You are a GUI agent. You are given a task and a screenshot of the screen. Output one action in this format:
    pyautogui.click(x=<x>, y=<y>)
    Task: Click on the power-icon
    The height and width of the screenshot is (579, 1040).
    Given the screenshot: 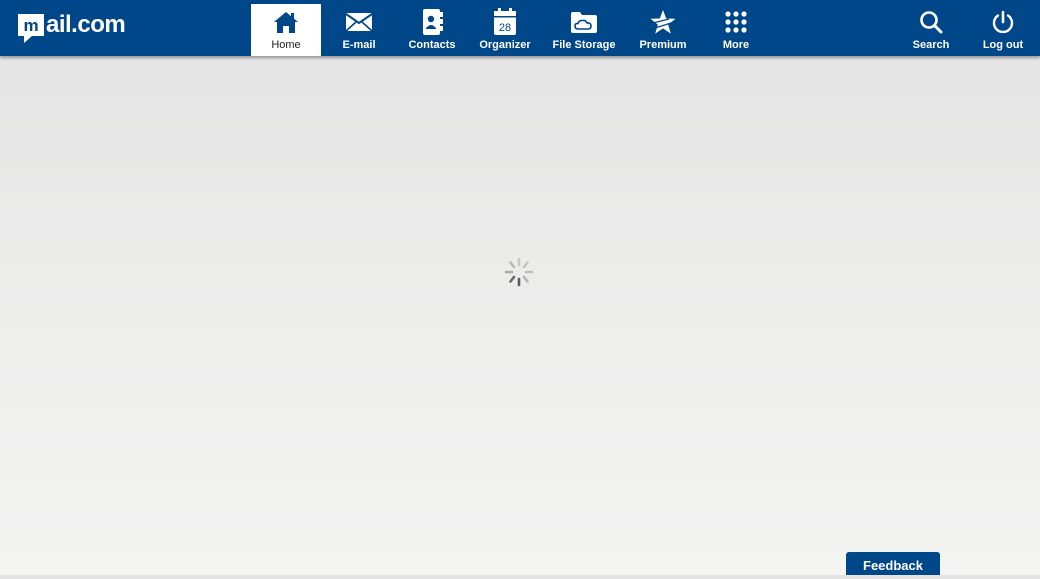 What is the action you would take?
    pyautogui.click(x=1003, y=22)
    